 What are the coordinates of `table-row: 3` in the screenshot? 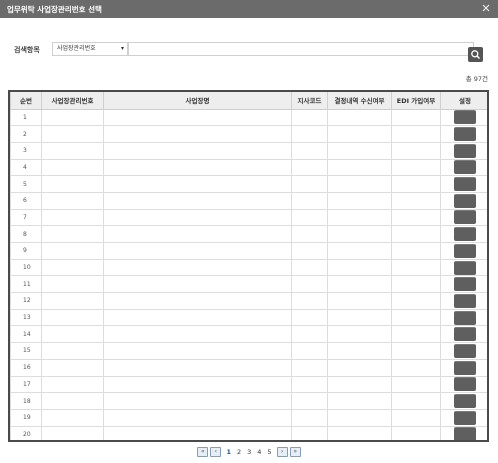 It's located at (248, 150).